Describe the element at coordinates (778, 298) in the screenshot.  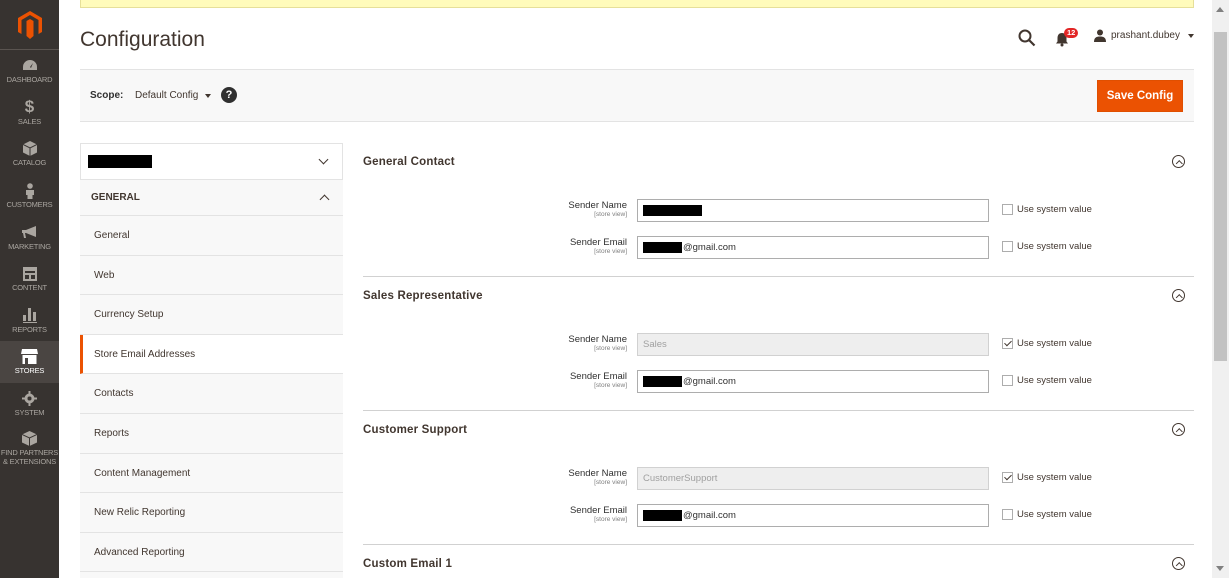
I see `group-sales-representative-header: Sales Representative` at that location.